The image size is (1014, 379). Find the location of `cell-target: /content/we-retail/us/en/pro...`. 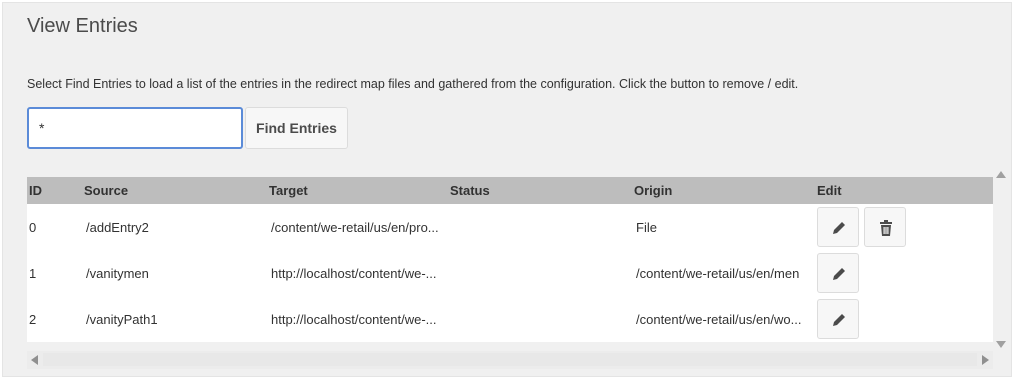

cell-target: /content/we-retail/us/en/pro... is located at coordinates (355, 227).